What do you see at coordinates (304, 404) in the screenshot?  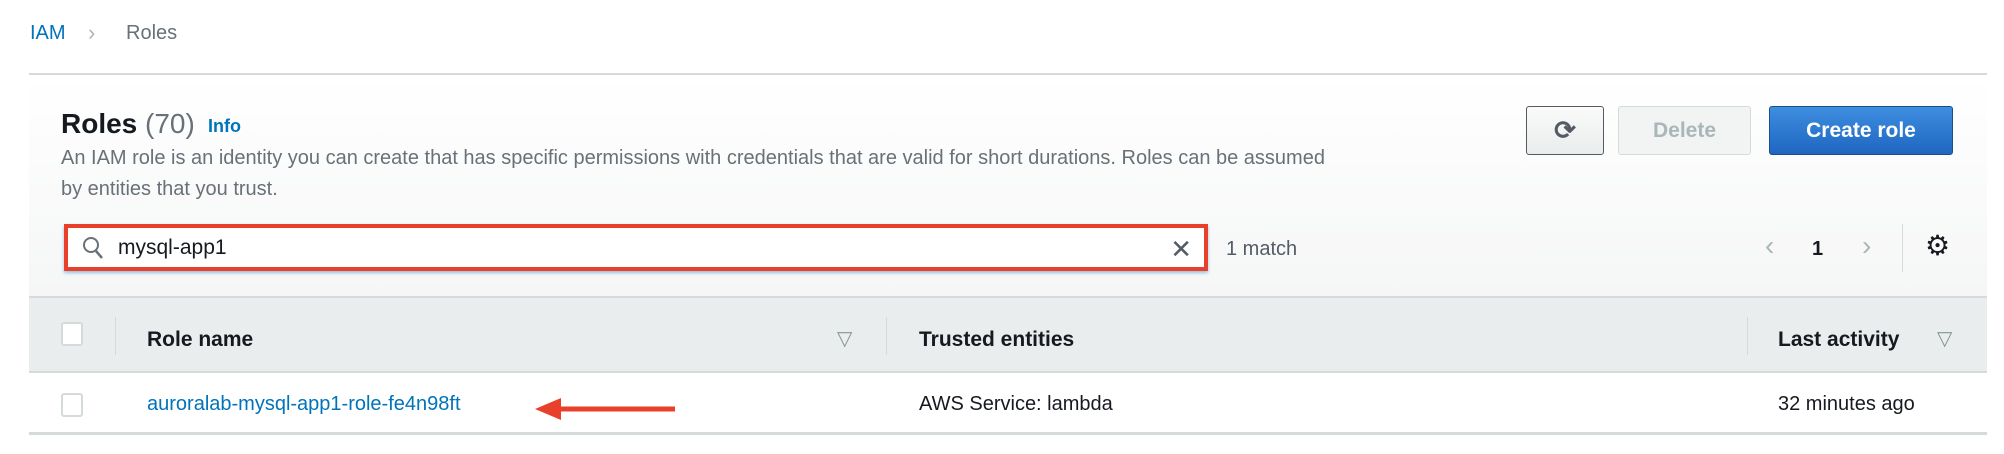 I see `role-name-link: auroralab-mysql-app1-role-fe4n98ft` at bounding box center [304, 404].